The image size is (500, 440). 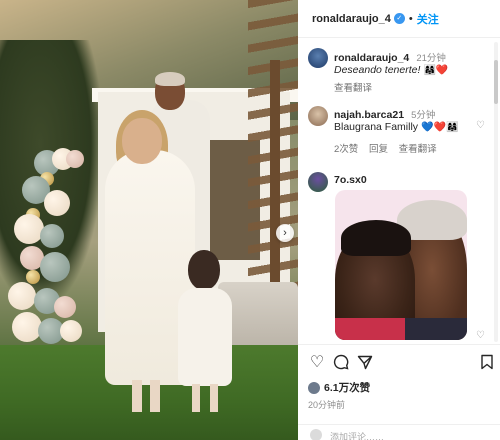 I want to click on comment-header: najah.barca21 5分钟, so click(x=384, y=114).